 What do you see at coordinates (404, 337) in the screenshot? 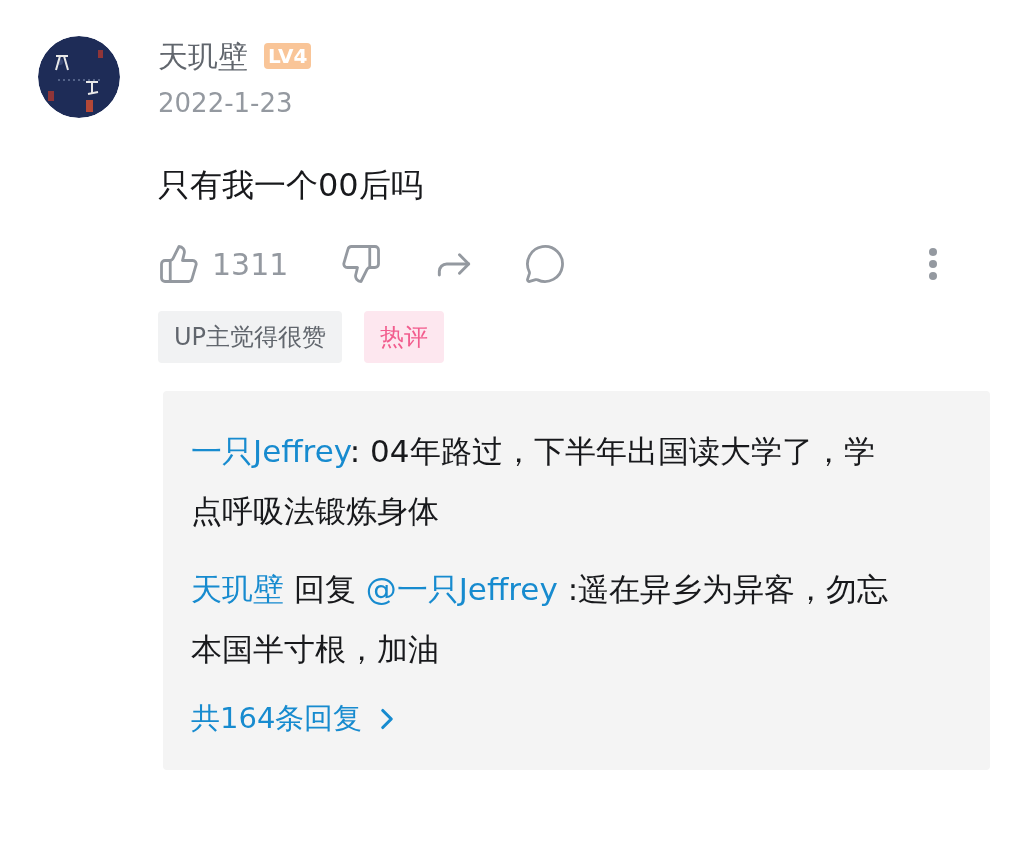
I see `comment-tag: 热评` at bounding box center [404, 337].